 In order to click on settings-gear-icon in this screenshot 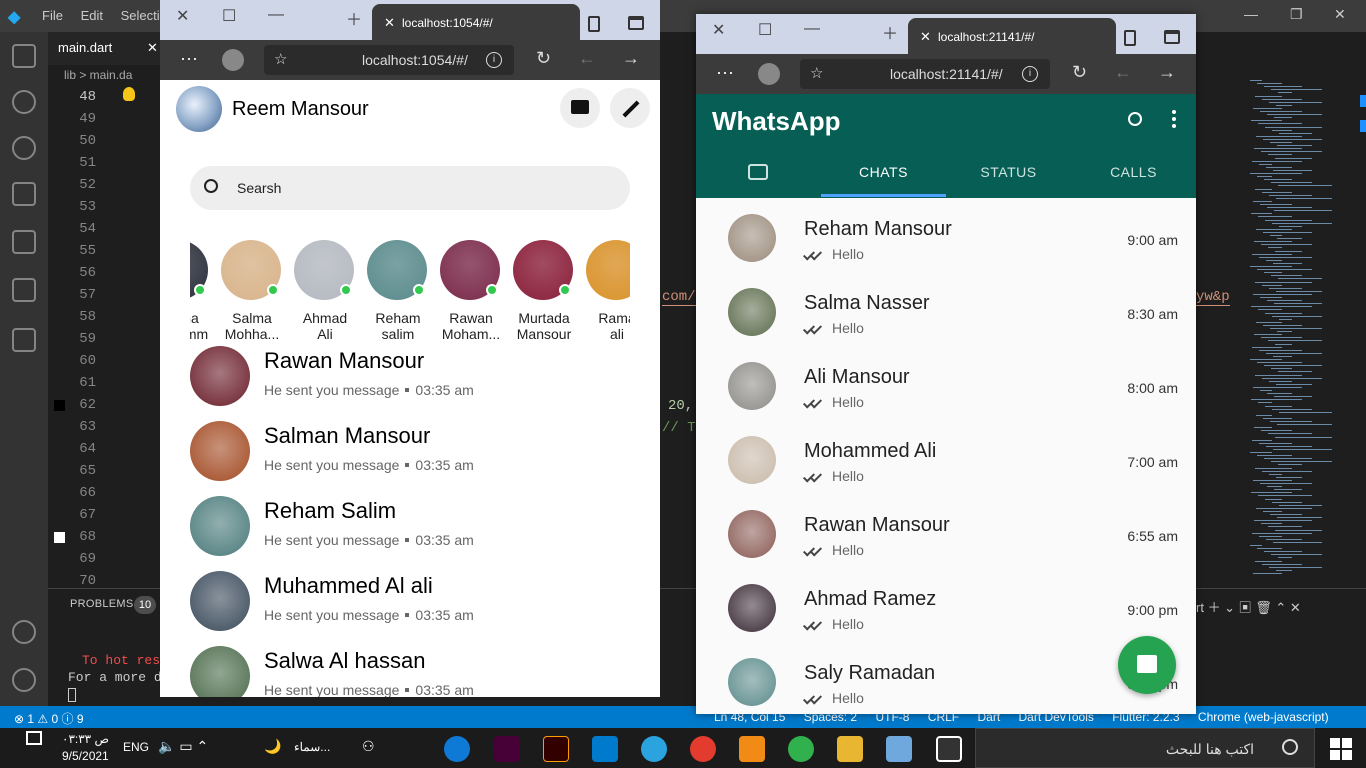, I will do `click(24, 680)`.